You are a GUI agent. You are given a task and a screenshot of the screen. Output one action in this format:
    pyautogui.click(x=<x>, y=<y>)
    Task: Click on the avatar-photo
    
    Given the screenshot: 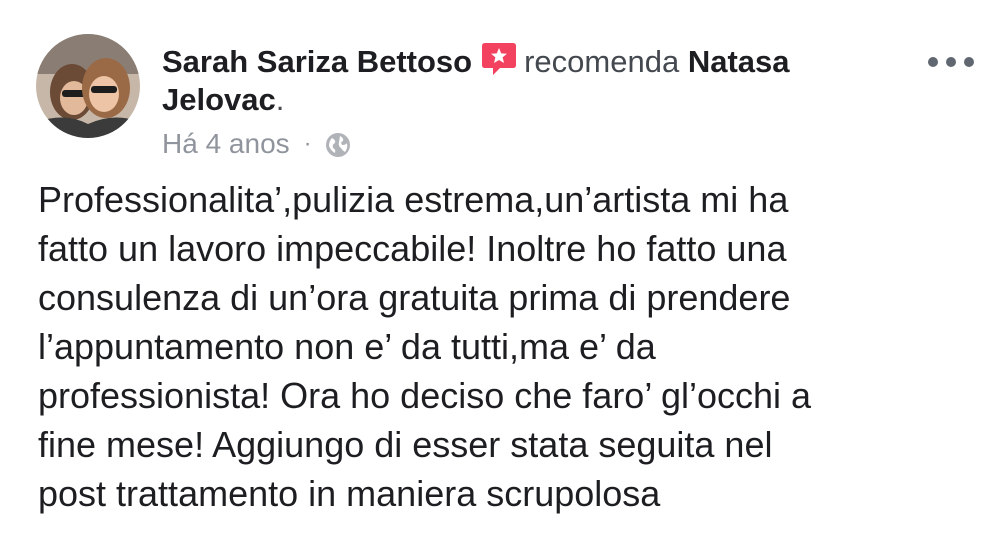 What is the action you would take?
    pyautogui.click(x=88, y=86)
    